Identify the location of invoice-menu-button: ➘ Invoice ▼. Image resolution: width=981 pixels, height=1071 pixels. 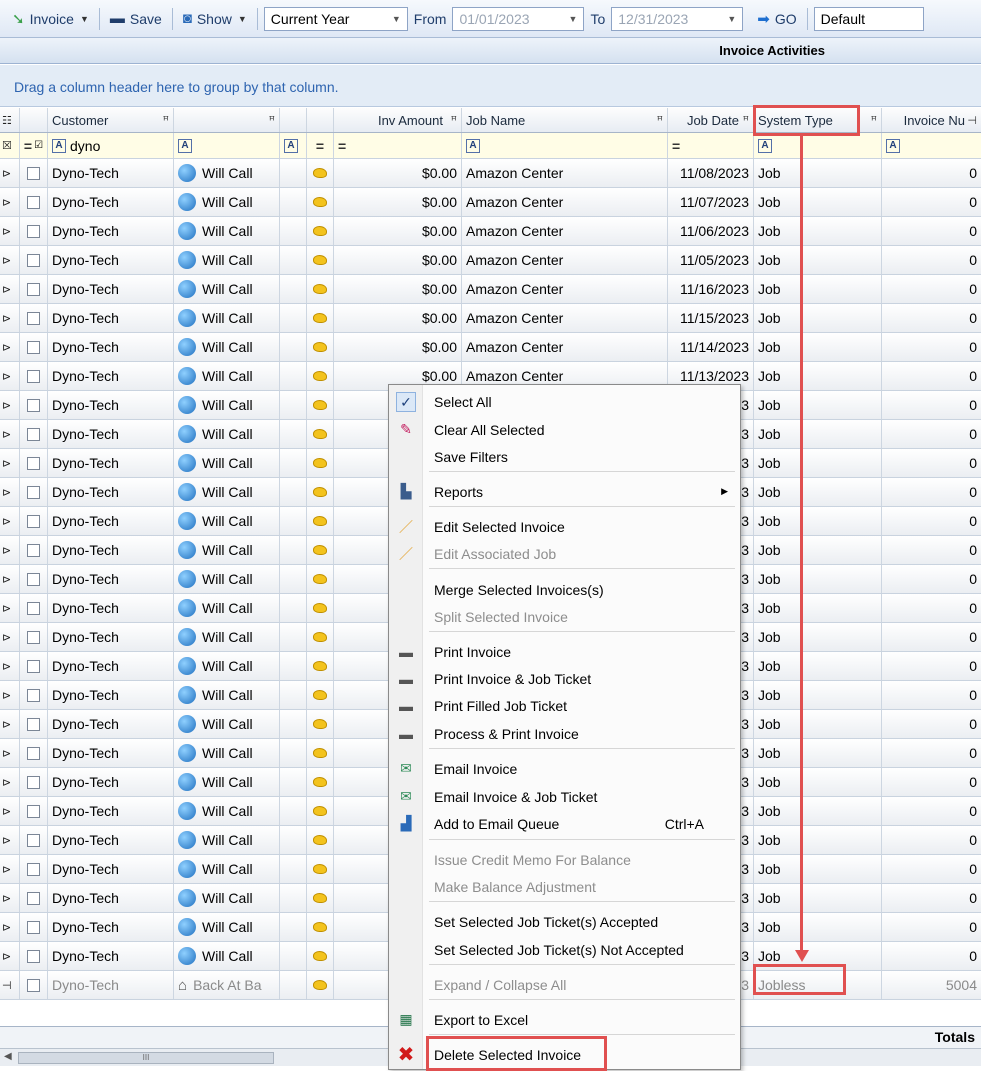
(50, 19).